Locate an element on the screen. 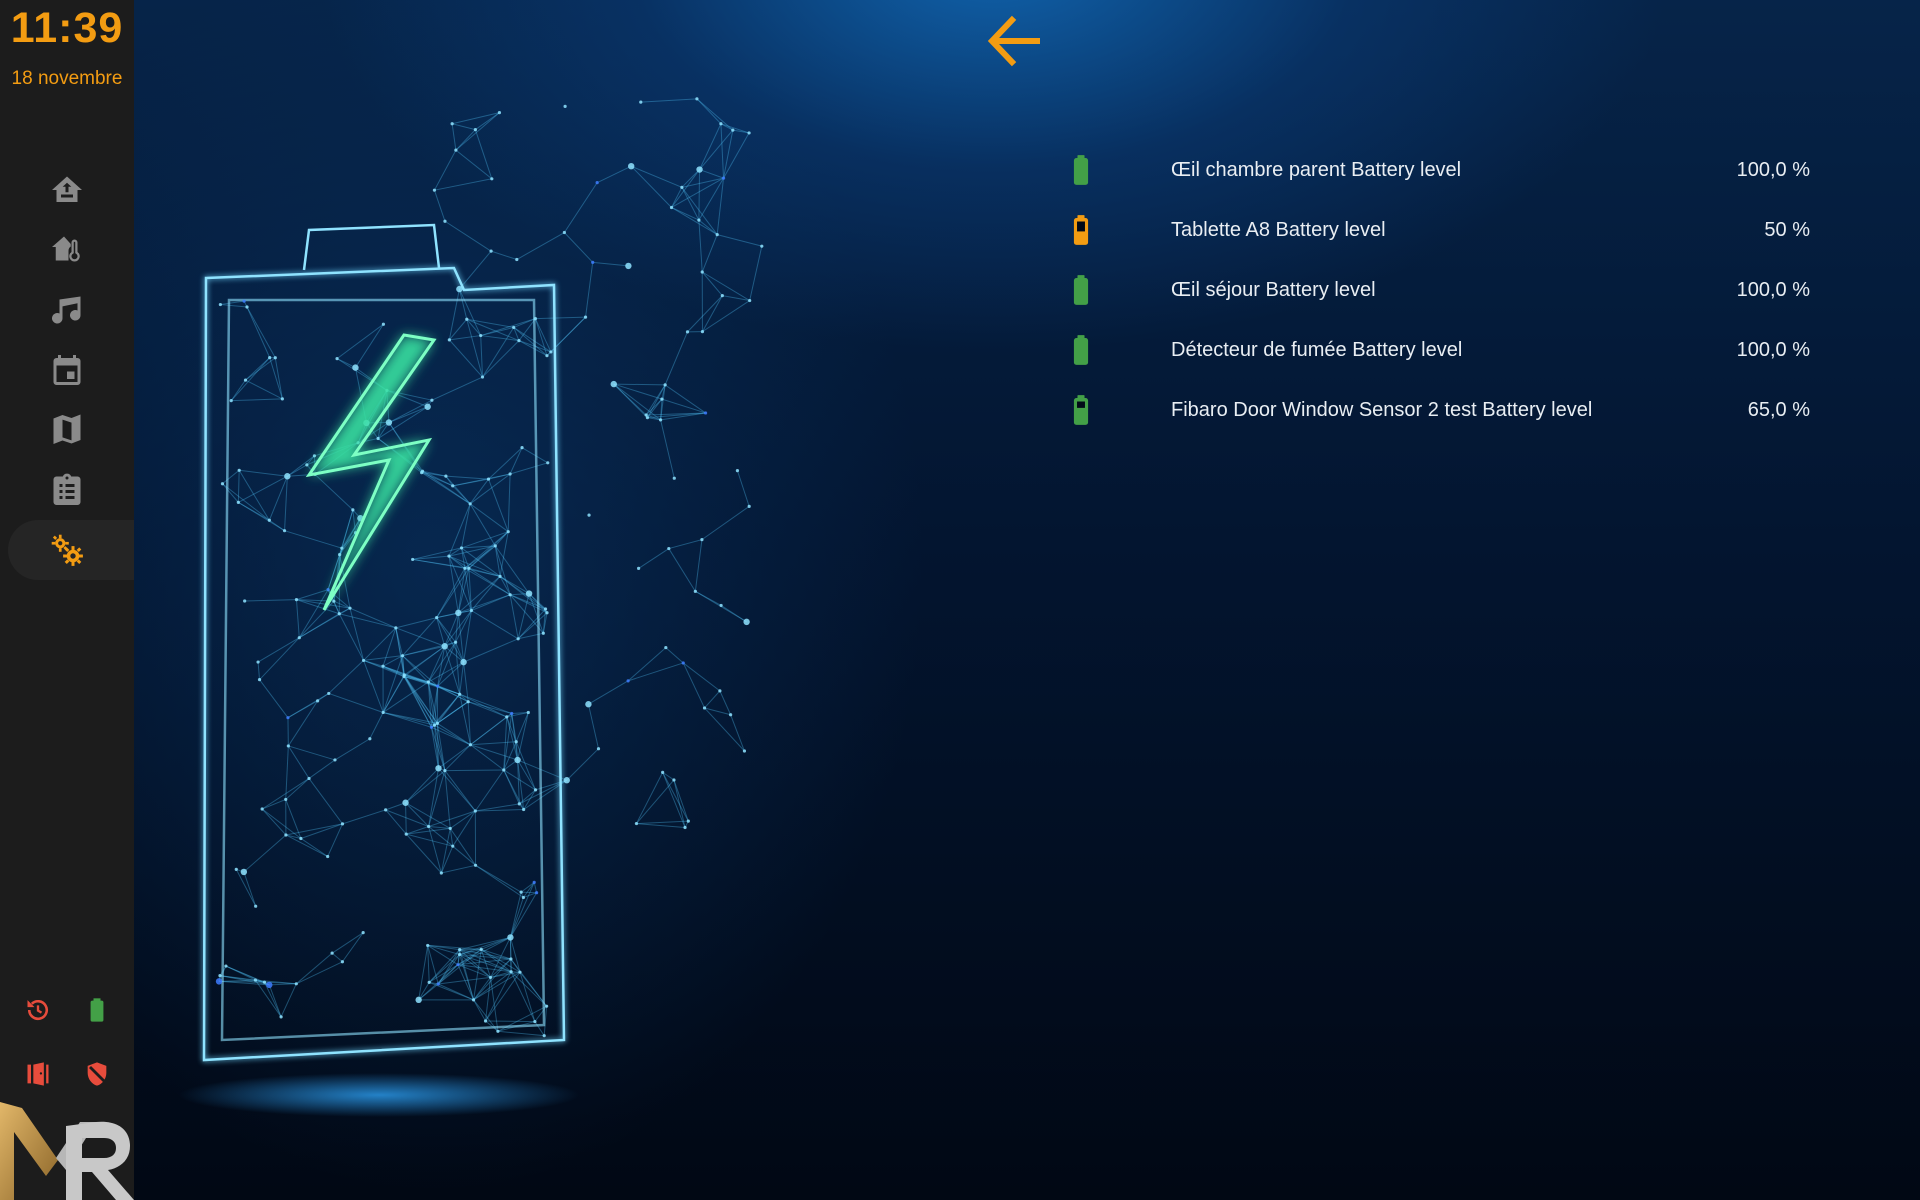 This screenshot has height=1200, width=1920. clipboard-list-icon is located at coordinates (67, 489).